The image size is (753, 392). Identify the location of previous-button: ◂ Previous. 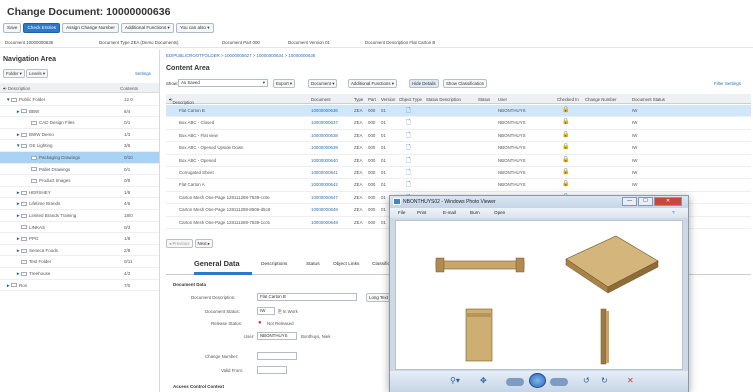
(179, 243).